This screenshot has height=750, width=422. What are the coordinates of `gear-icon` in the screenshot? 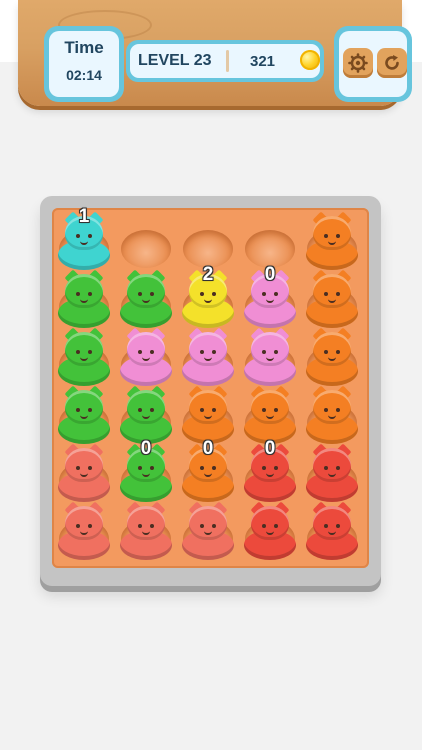 It's located at (358, 63).